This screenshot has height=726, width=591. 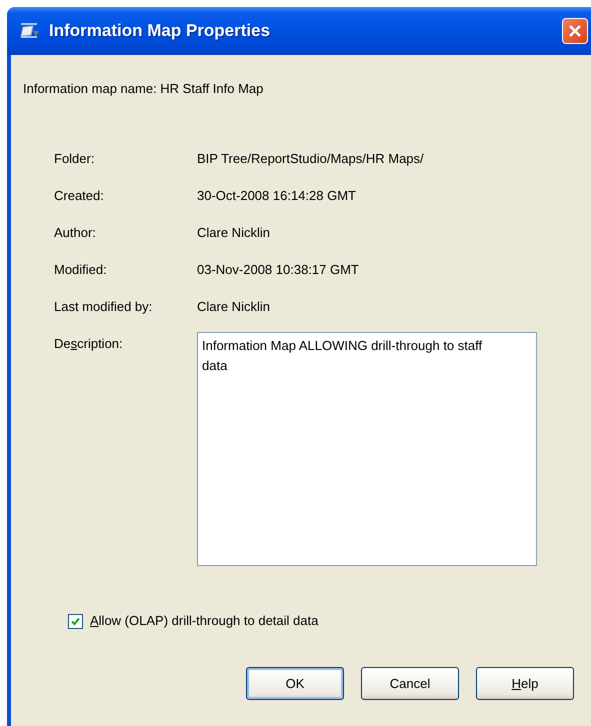 What do you see at coordinates (525, 683) in the screenshot?
I see `dialog-button: Help` at bounding box center [525, 683].